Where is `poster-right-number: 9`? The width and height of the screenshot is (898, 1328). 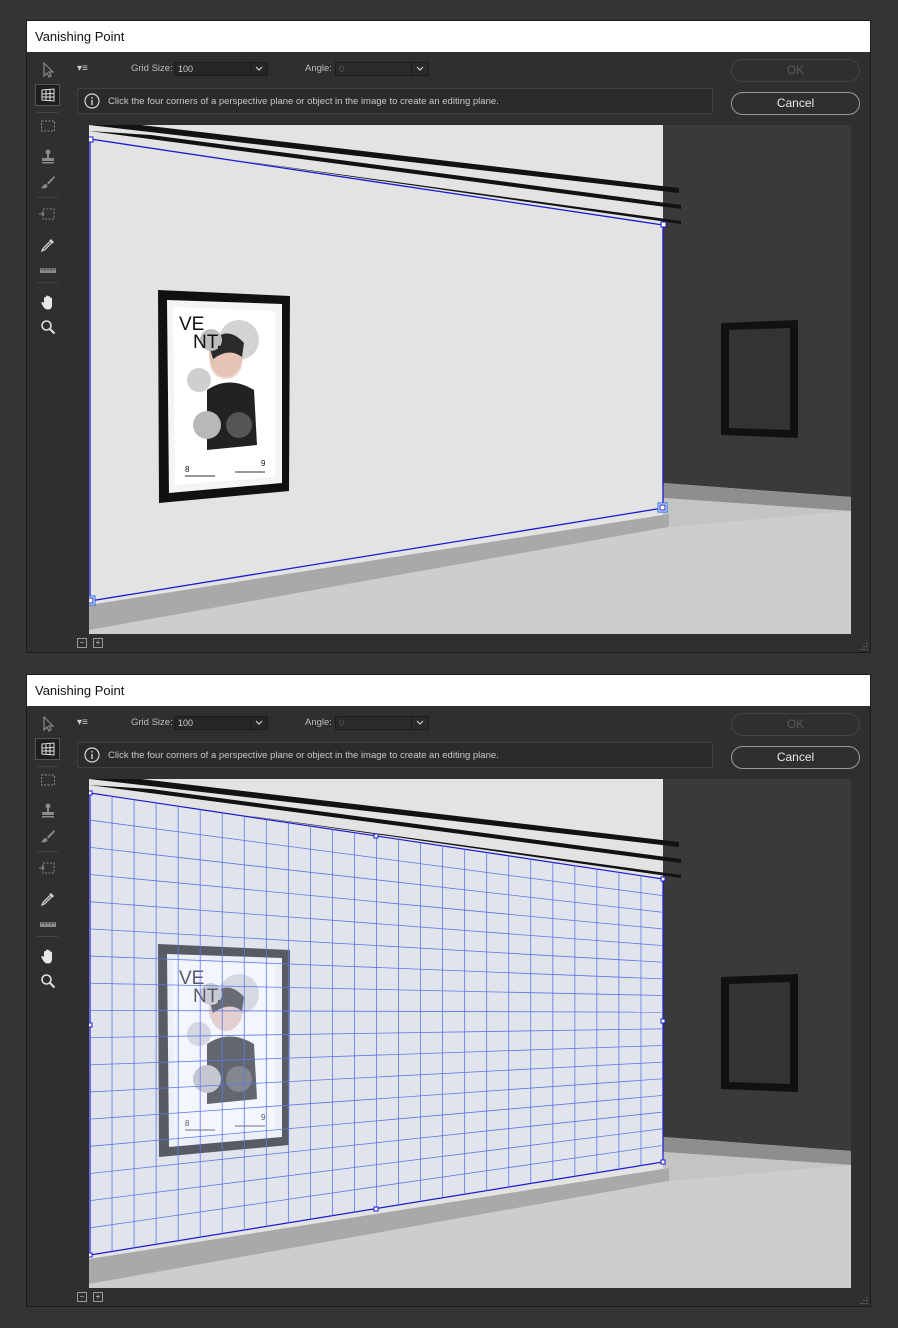 poster-right-number: 9 is located at coordinates (263, 463).